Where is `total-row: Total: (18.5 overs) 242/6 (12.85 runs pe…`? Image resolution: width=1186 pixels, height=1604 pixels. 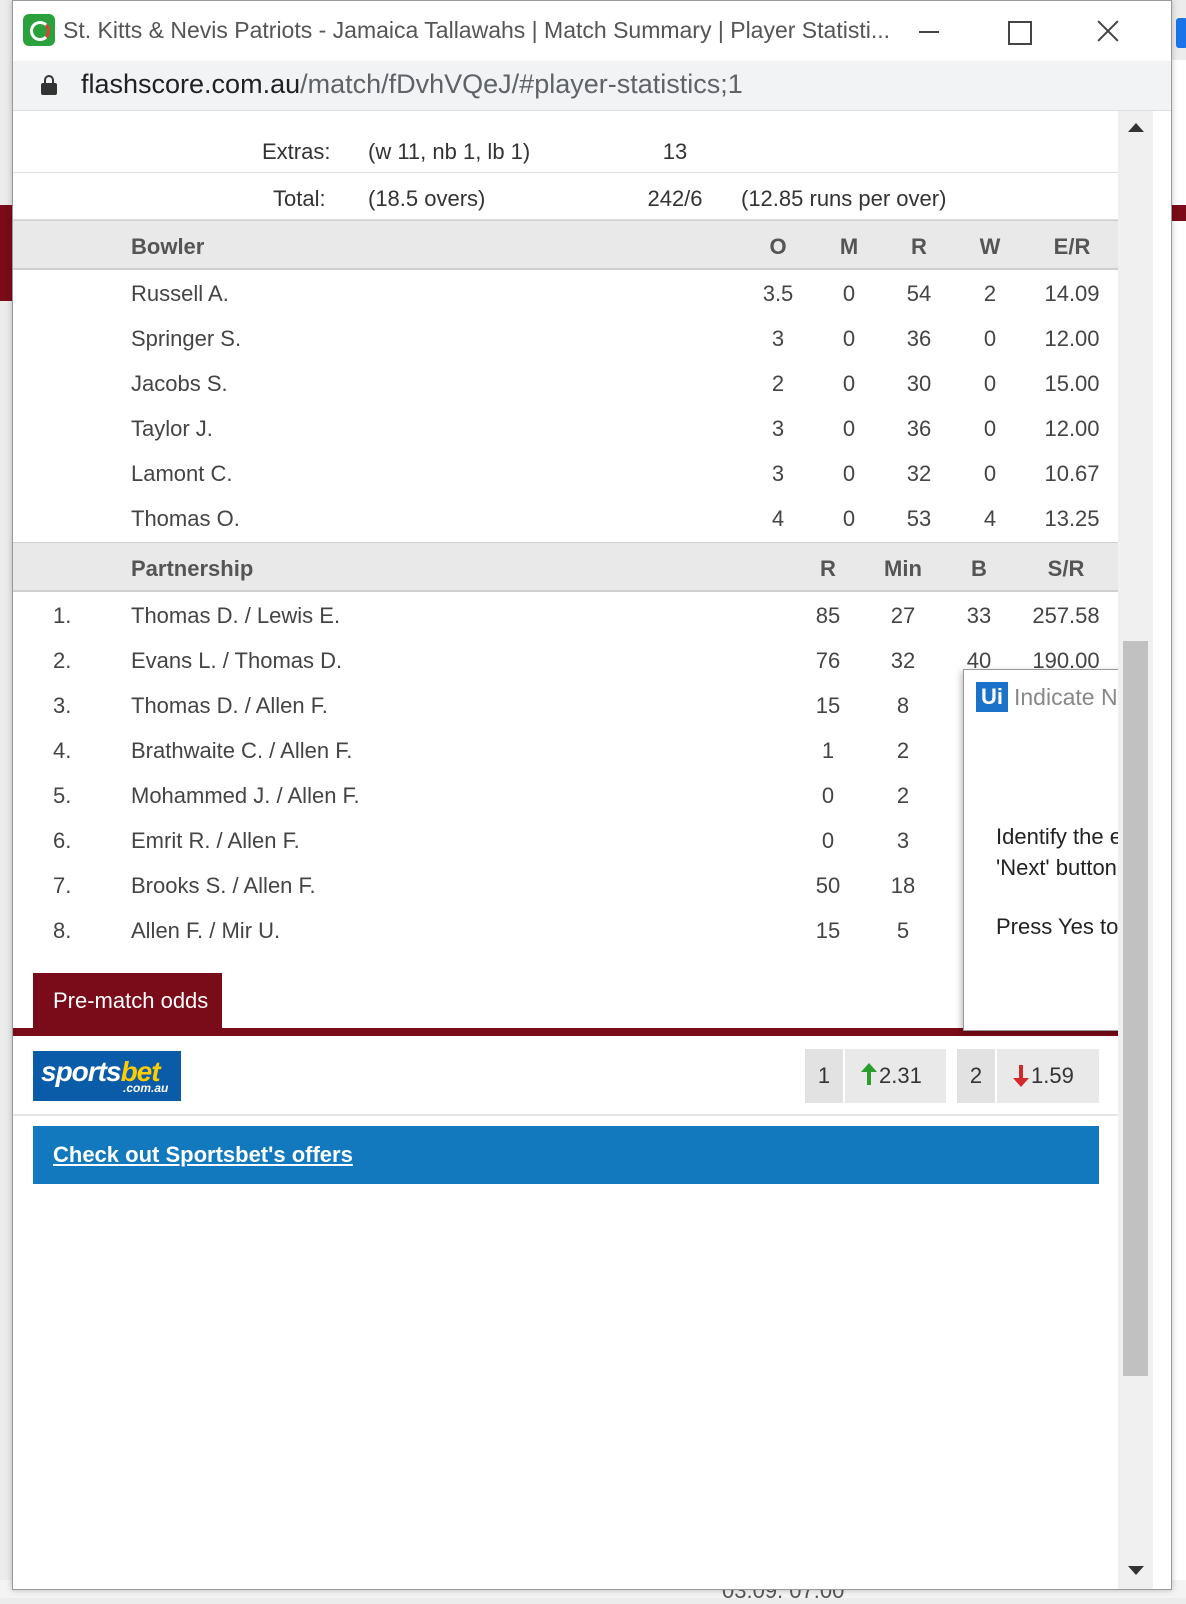
total-row: Total: (18.5 overs) 242/6 (12.85 runs pe… is located at coordinates (565, 197).